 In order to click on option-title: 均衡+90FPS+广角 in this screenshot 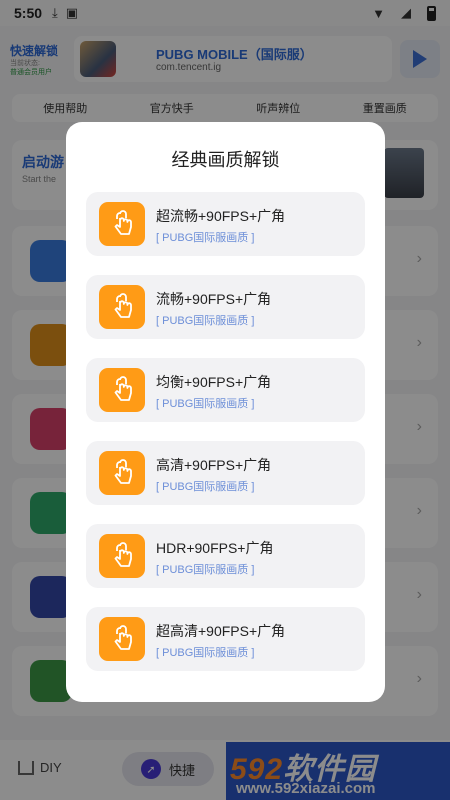, I will do `click(214, 382)`.